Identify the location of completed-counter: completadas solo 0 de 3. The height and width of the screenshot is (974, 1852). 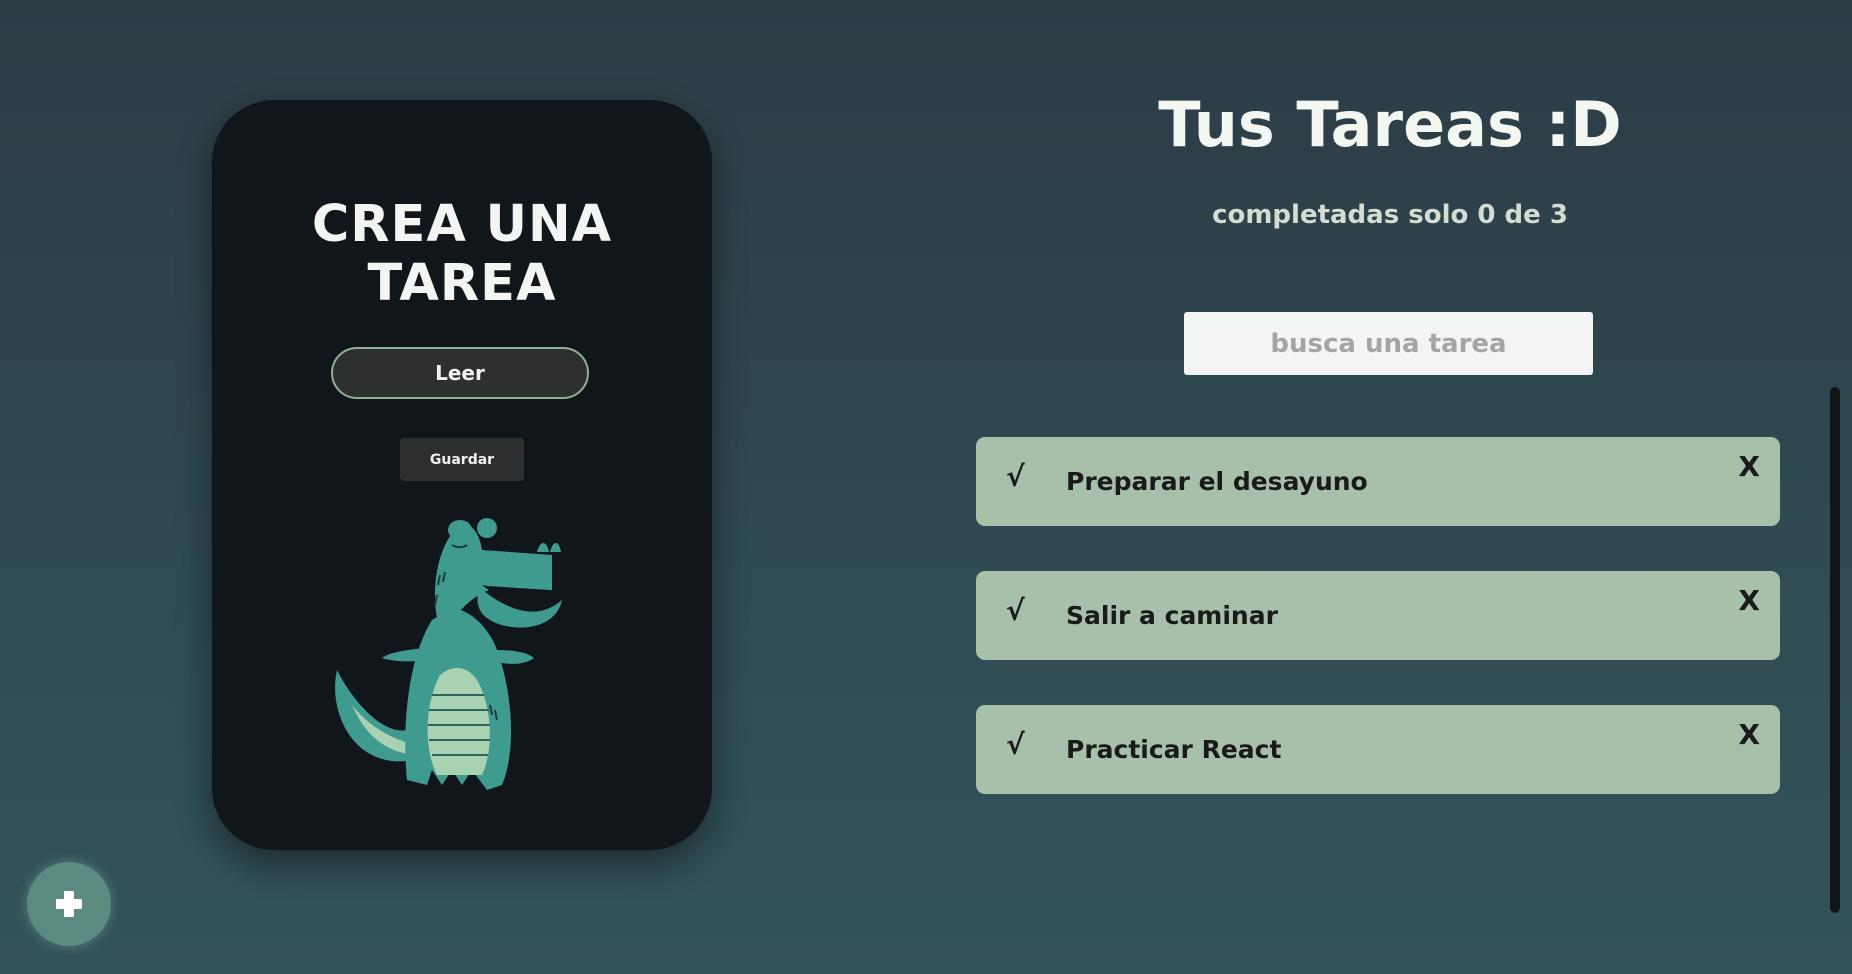
(1390, 215).